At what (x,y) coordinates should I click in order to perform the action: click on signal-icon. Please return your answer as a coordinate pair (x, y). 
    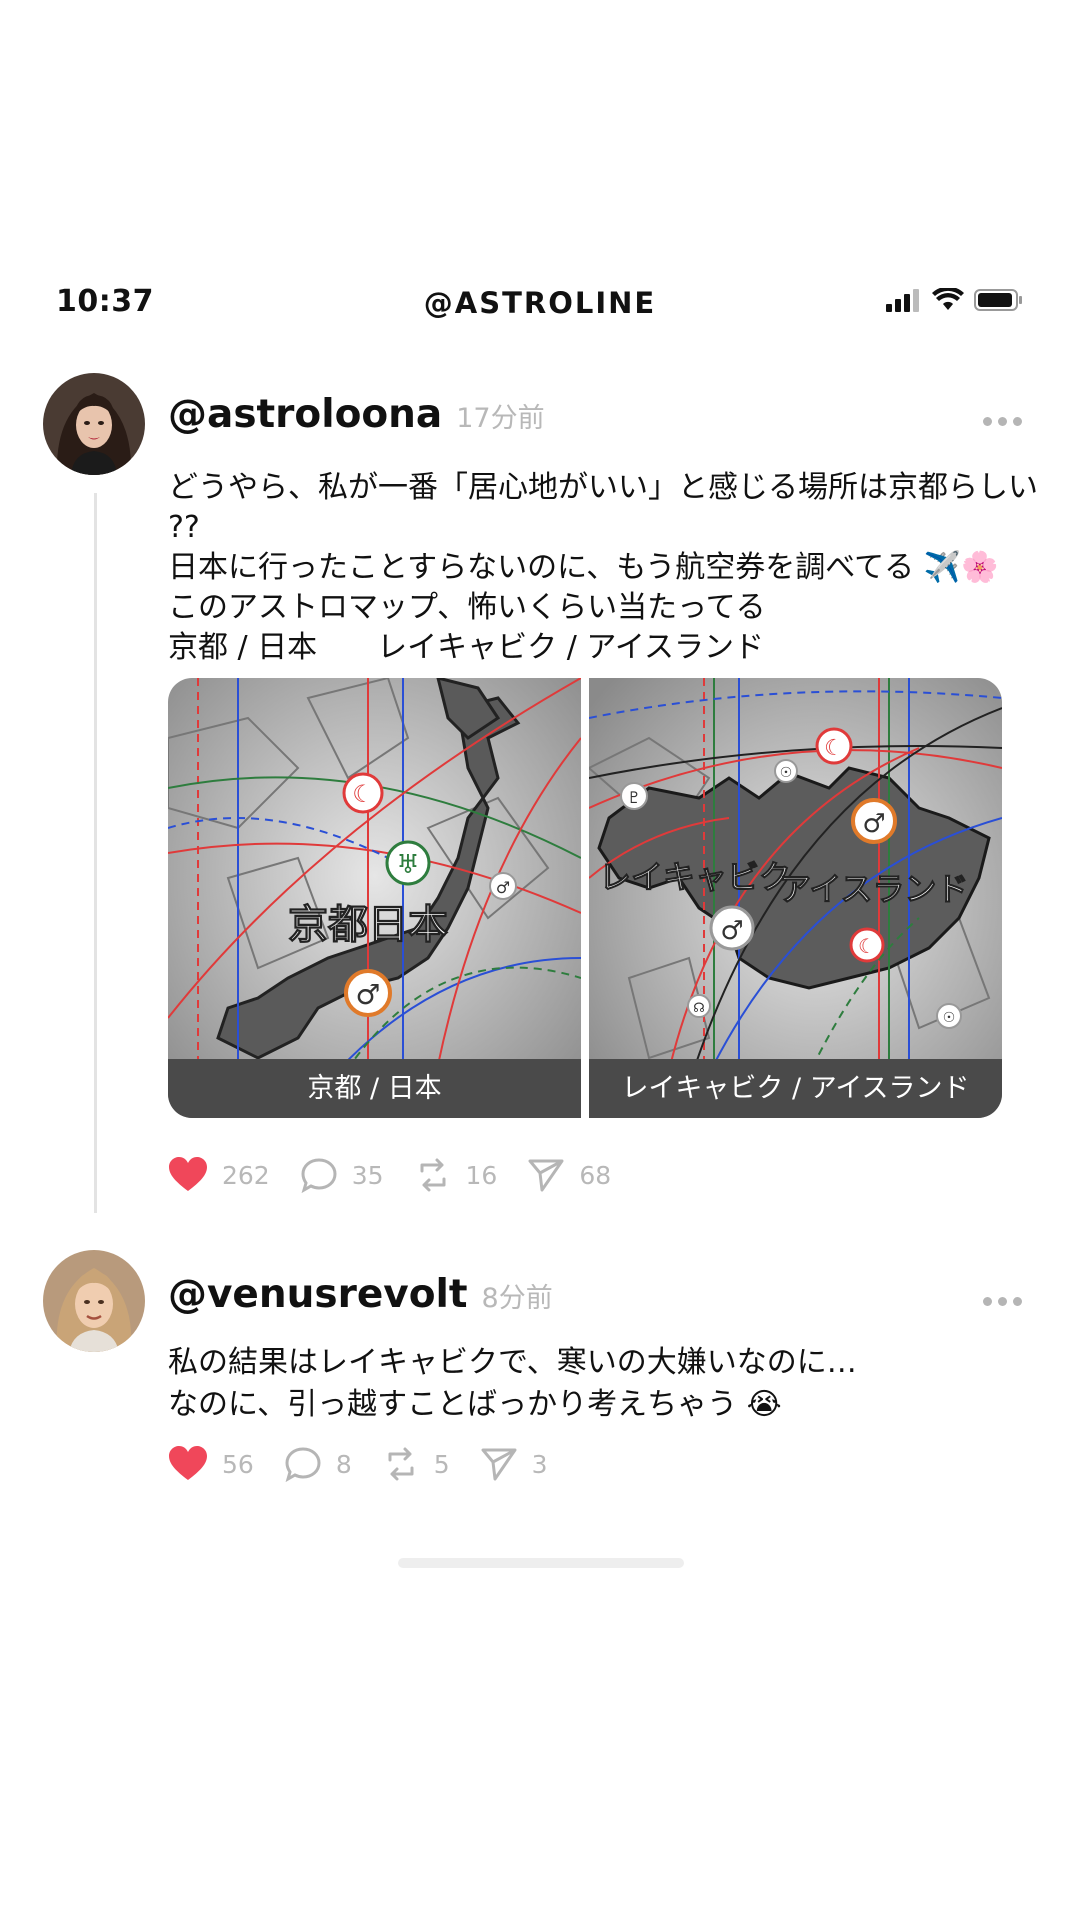
    Looking at the image, I should click on (902, 300).